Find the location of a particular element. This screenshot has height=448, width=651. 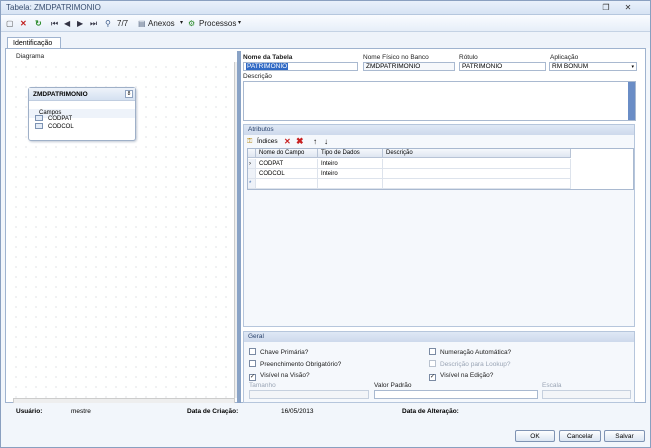

tamanho-label: Tamanho is located at coordinates (262, 385).